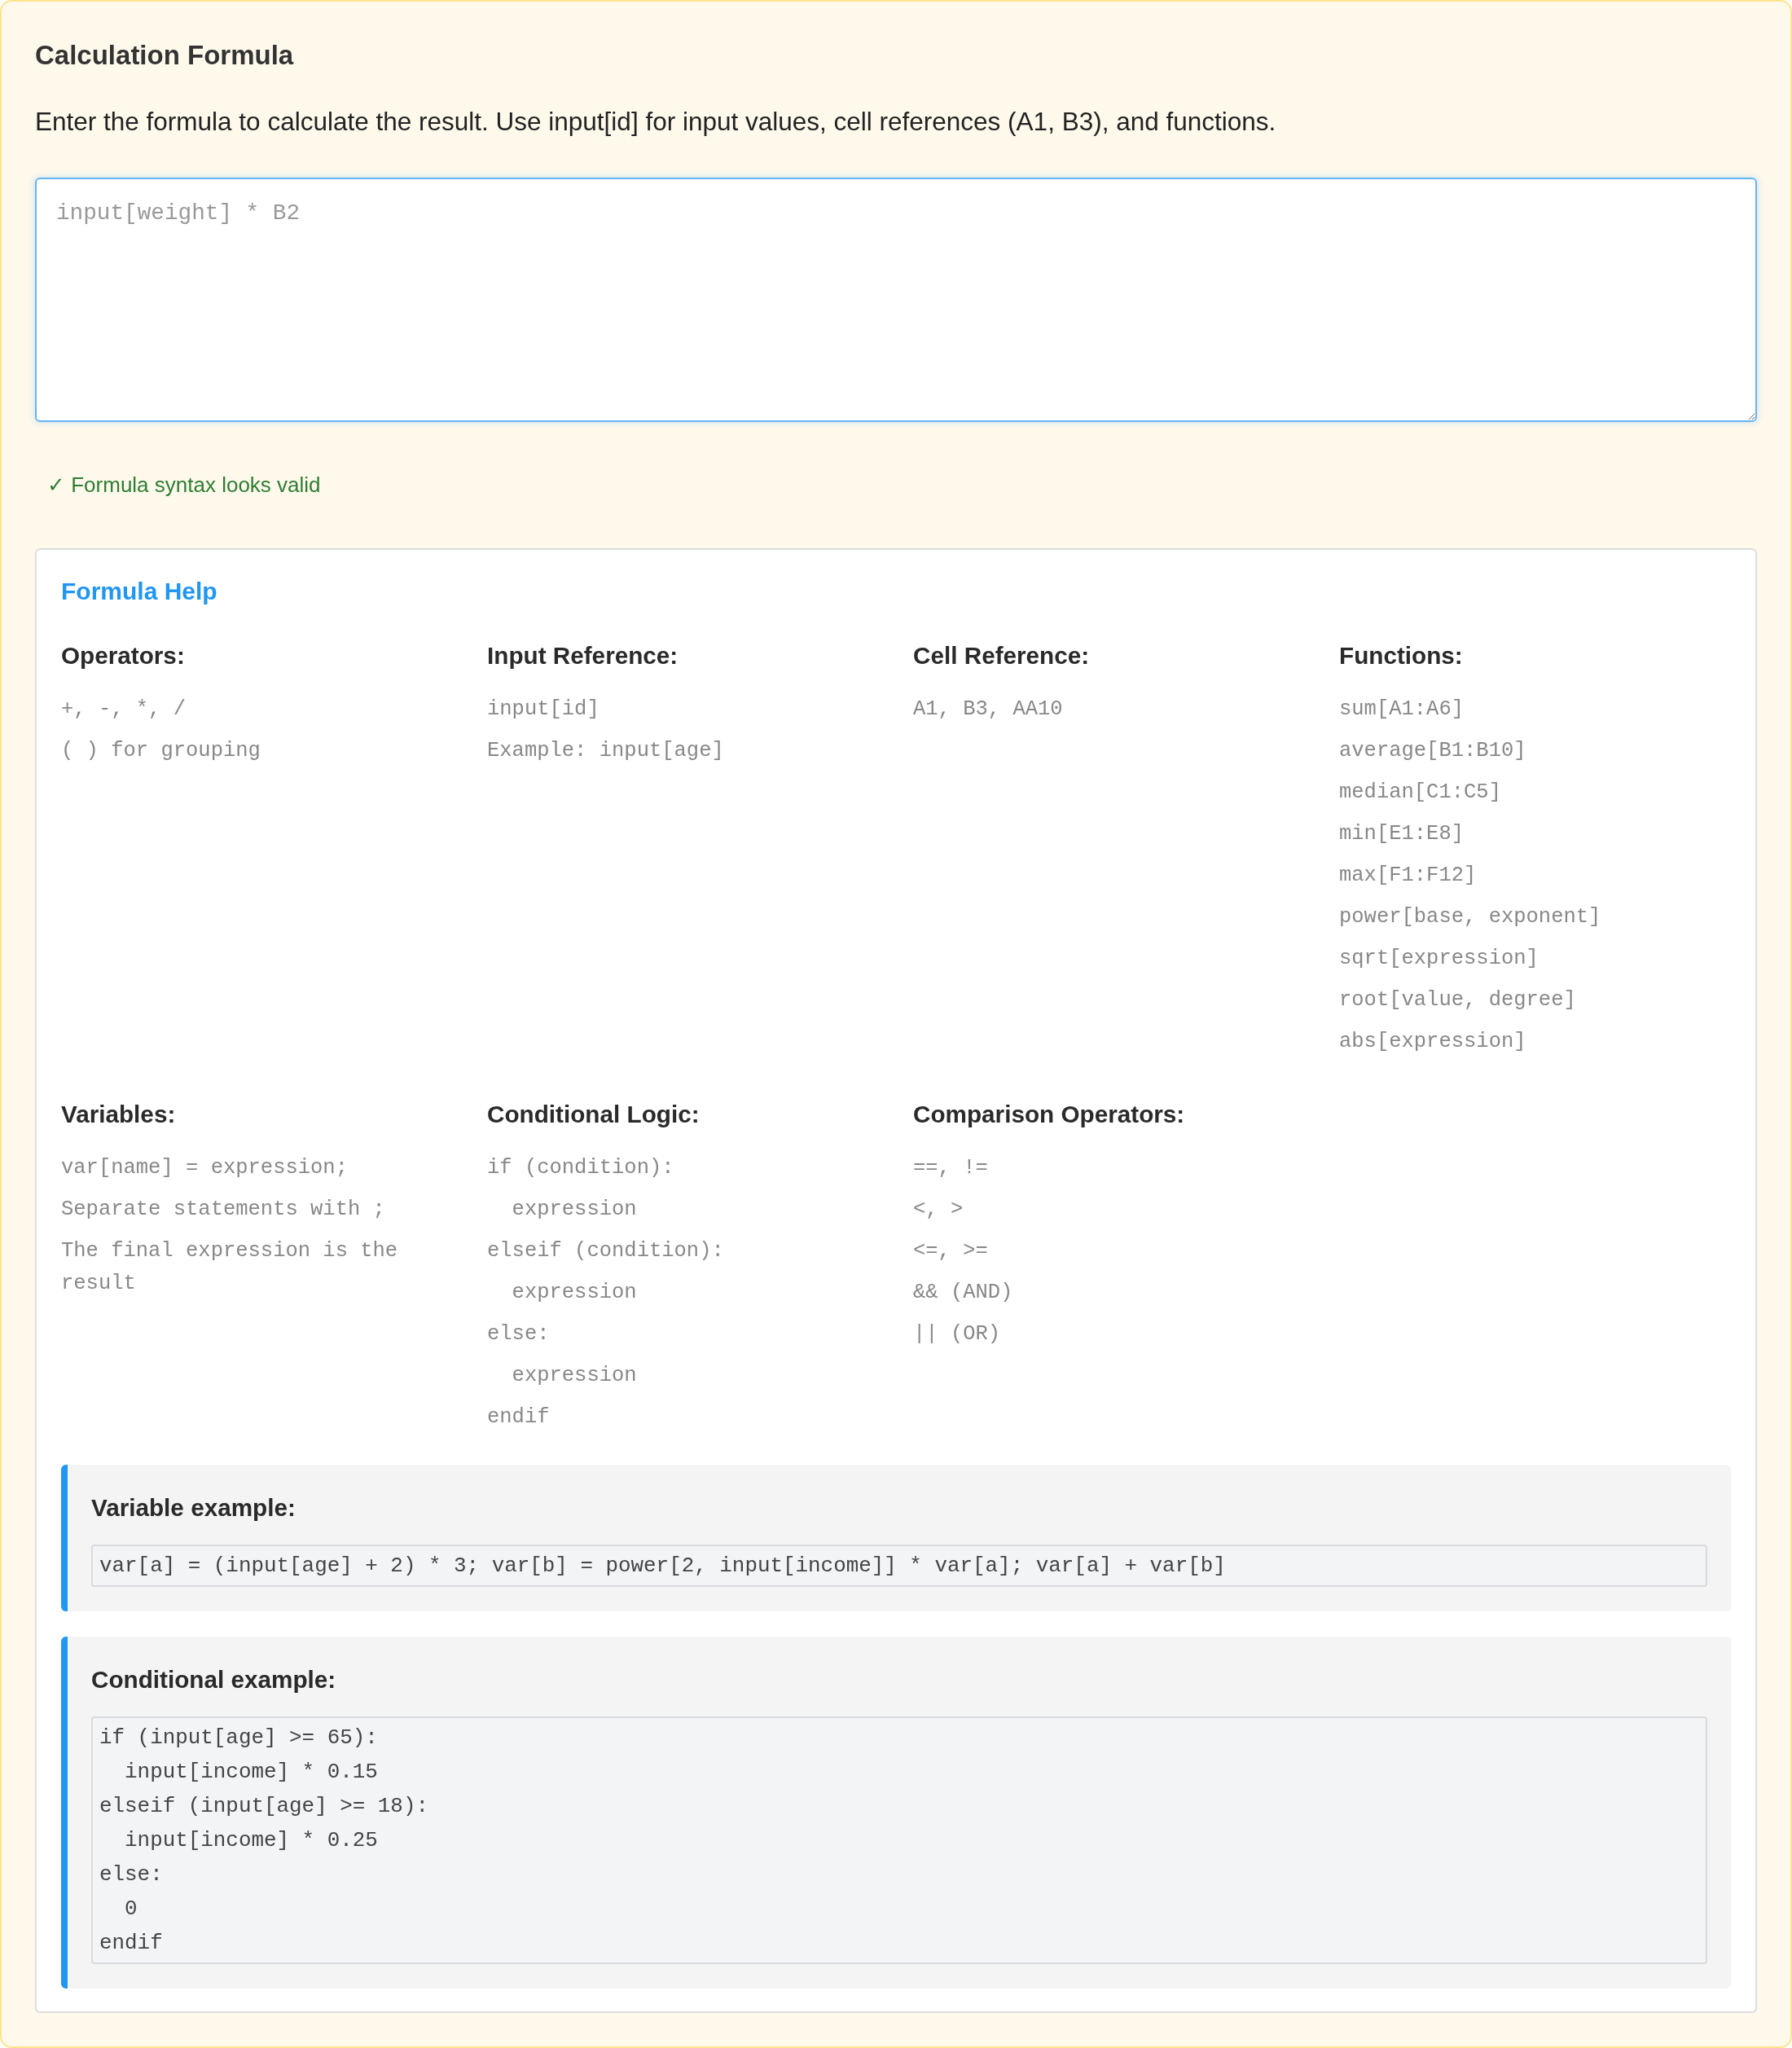 The height and width of the screenshot is (2048, 1792). What do you see at coordinates (896, 300) in the screenshot?
I see `formula-field: input[weight] * B2` at bounding box center [896, 300].